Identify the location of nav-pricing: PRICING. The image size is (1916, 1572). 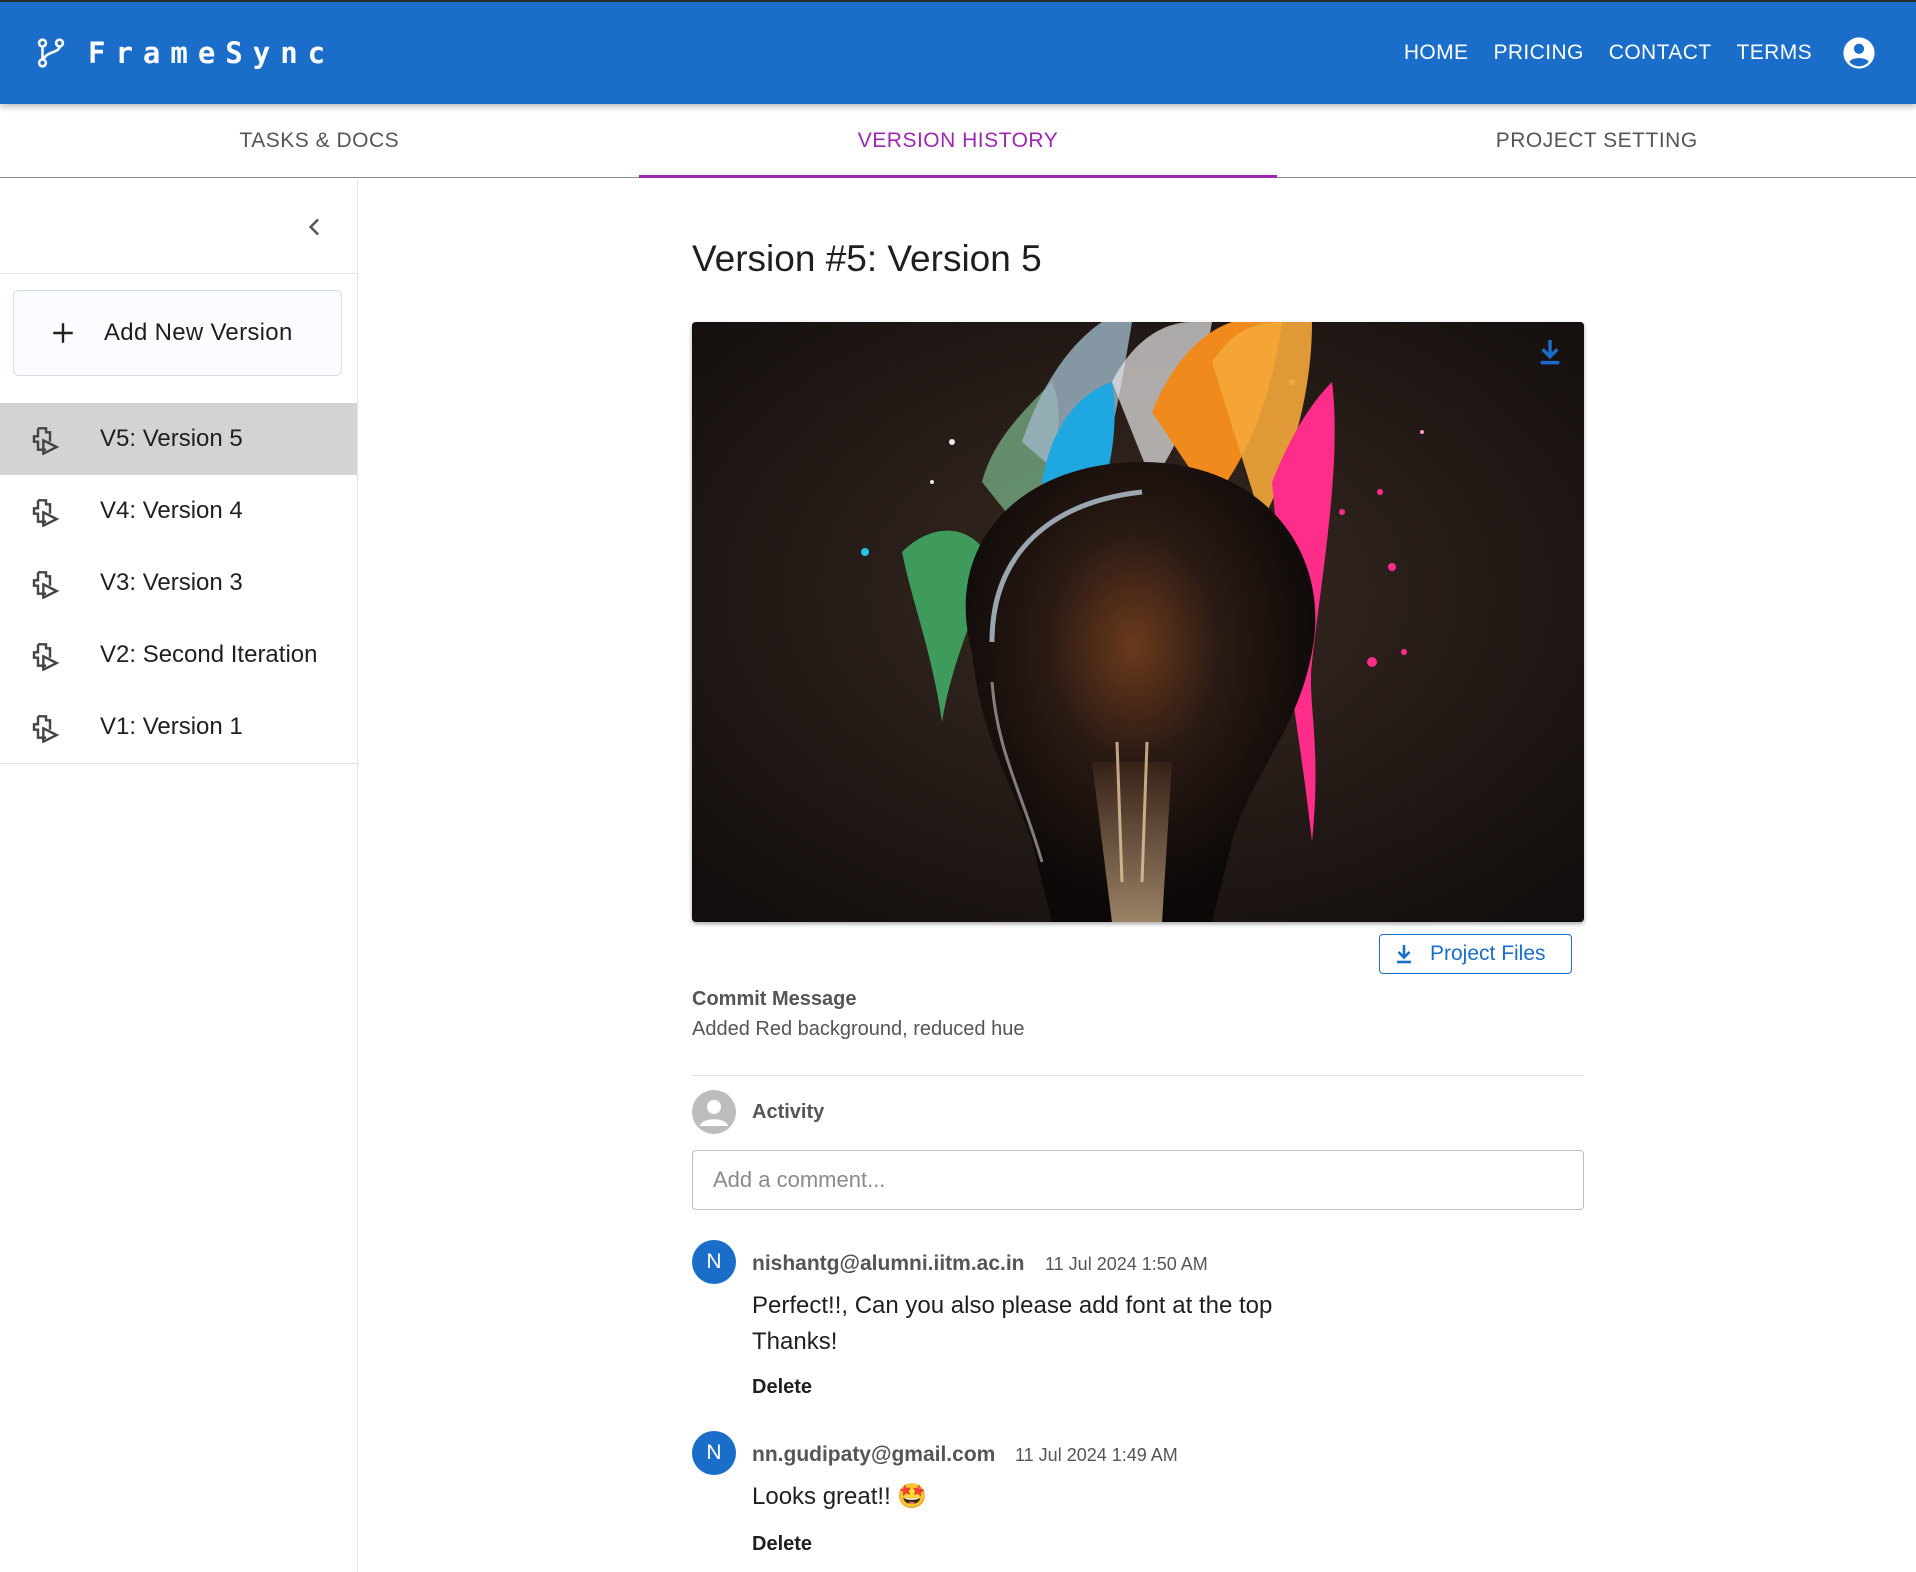
(1538, 53).